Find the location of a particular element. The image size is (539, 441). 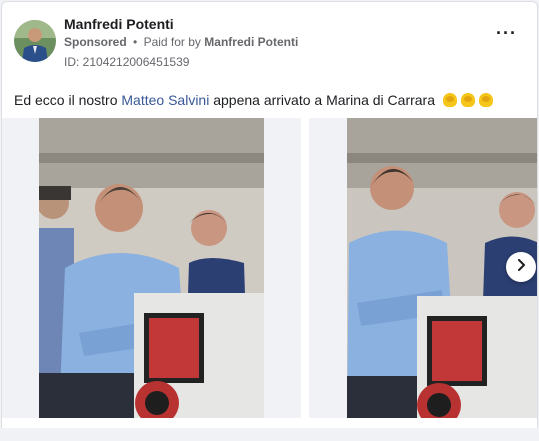

author-avatar is located at coordinates (35, 41).